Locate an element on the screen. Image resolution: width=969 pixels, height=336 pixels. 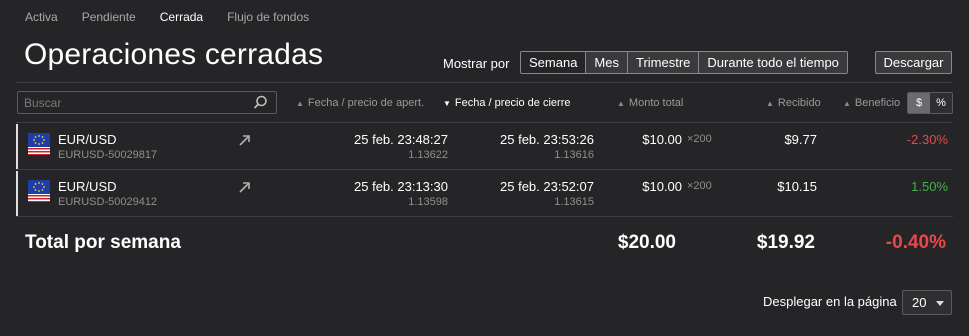
period-month-button: Mes is located at coordinates (606, 62).